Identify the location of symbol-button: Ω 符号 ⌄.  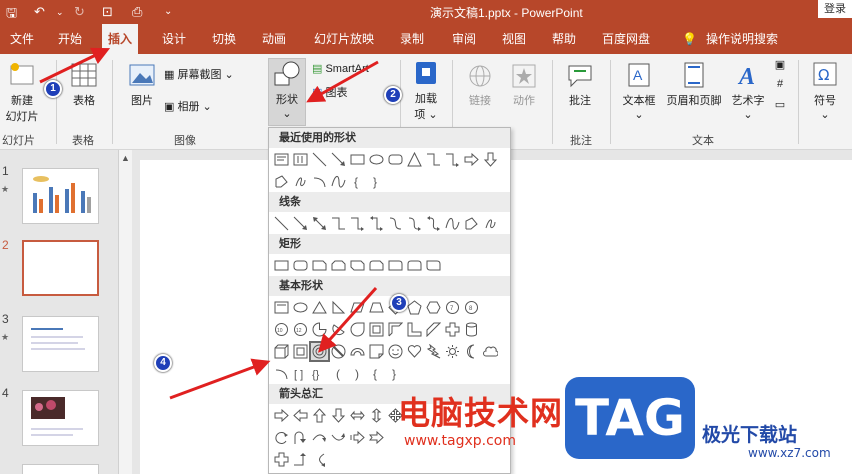
(825, 90).